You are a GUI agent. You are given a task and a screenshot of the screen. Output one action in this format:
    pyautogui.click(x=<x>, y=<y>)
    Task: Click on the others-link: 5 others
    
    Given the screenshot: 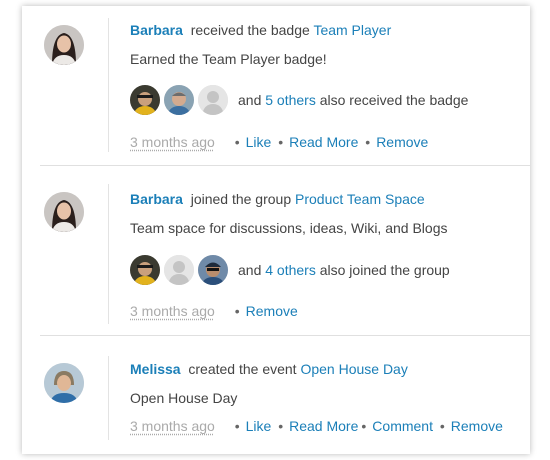 What is the action you would take?
    pyautogui.click(x=290, y=100)
    